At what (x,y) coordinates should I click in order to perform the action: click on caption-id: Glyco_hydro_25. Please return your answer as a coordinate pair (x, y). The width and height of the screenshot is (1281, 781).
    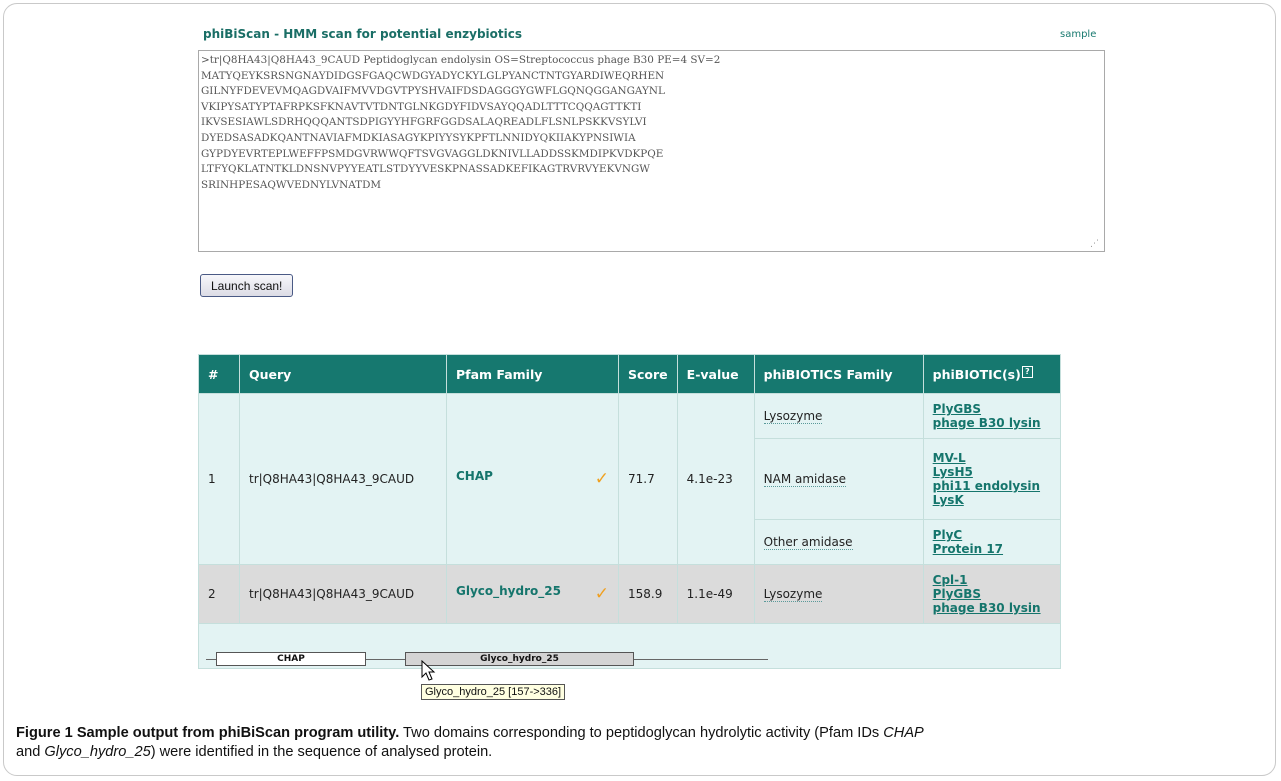
    Looking at the image, I should click on (97, 752).